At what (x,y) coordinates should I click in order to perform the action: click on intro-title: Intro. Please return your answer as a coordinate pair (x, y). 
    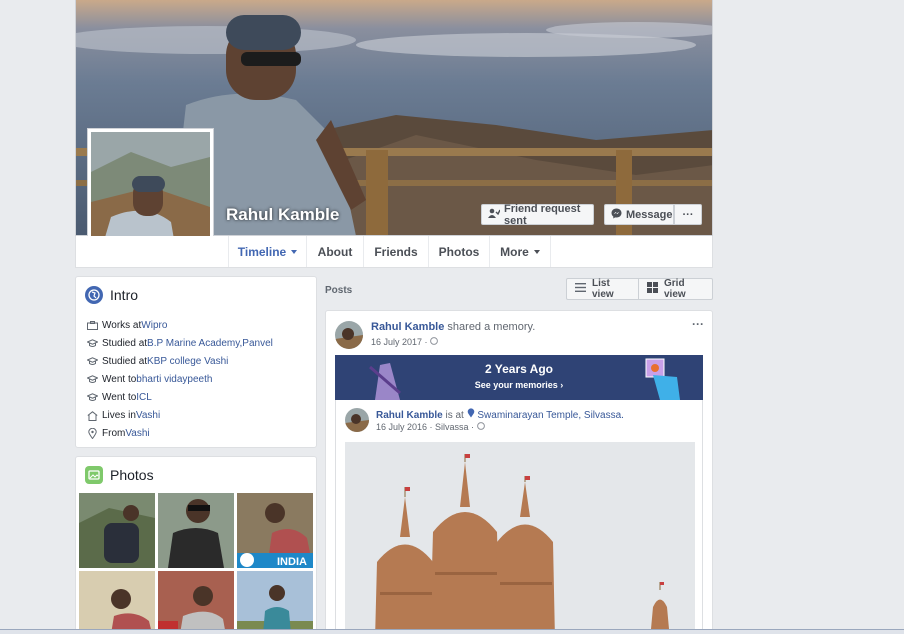
    Looking at the image, I should click on (124, 295).